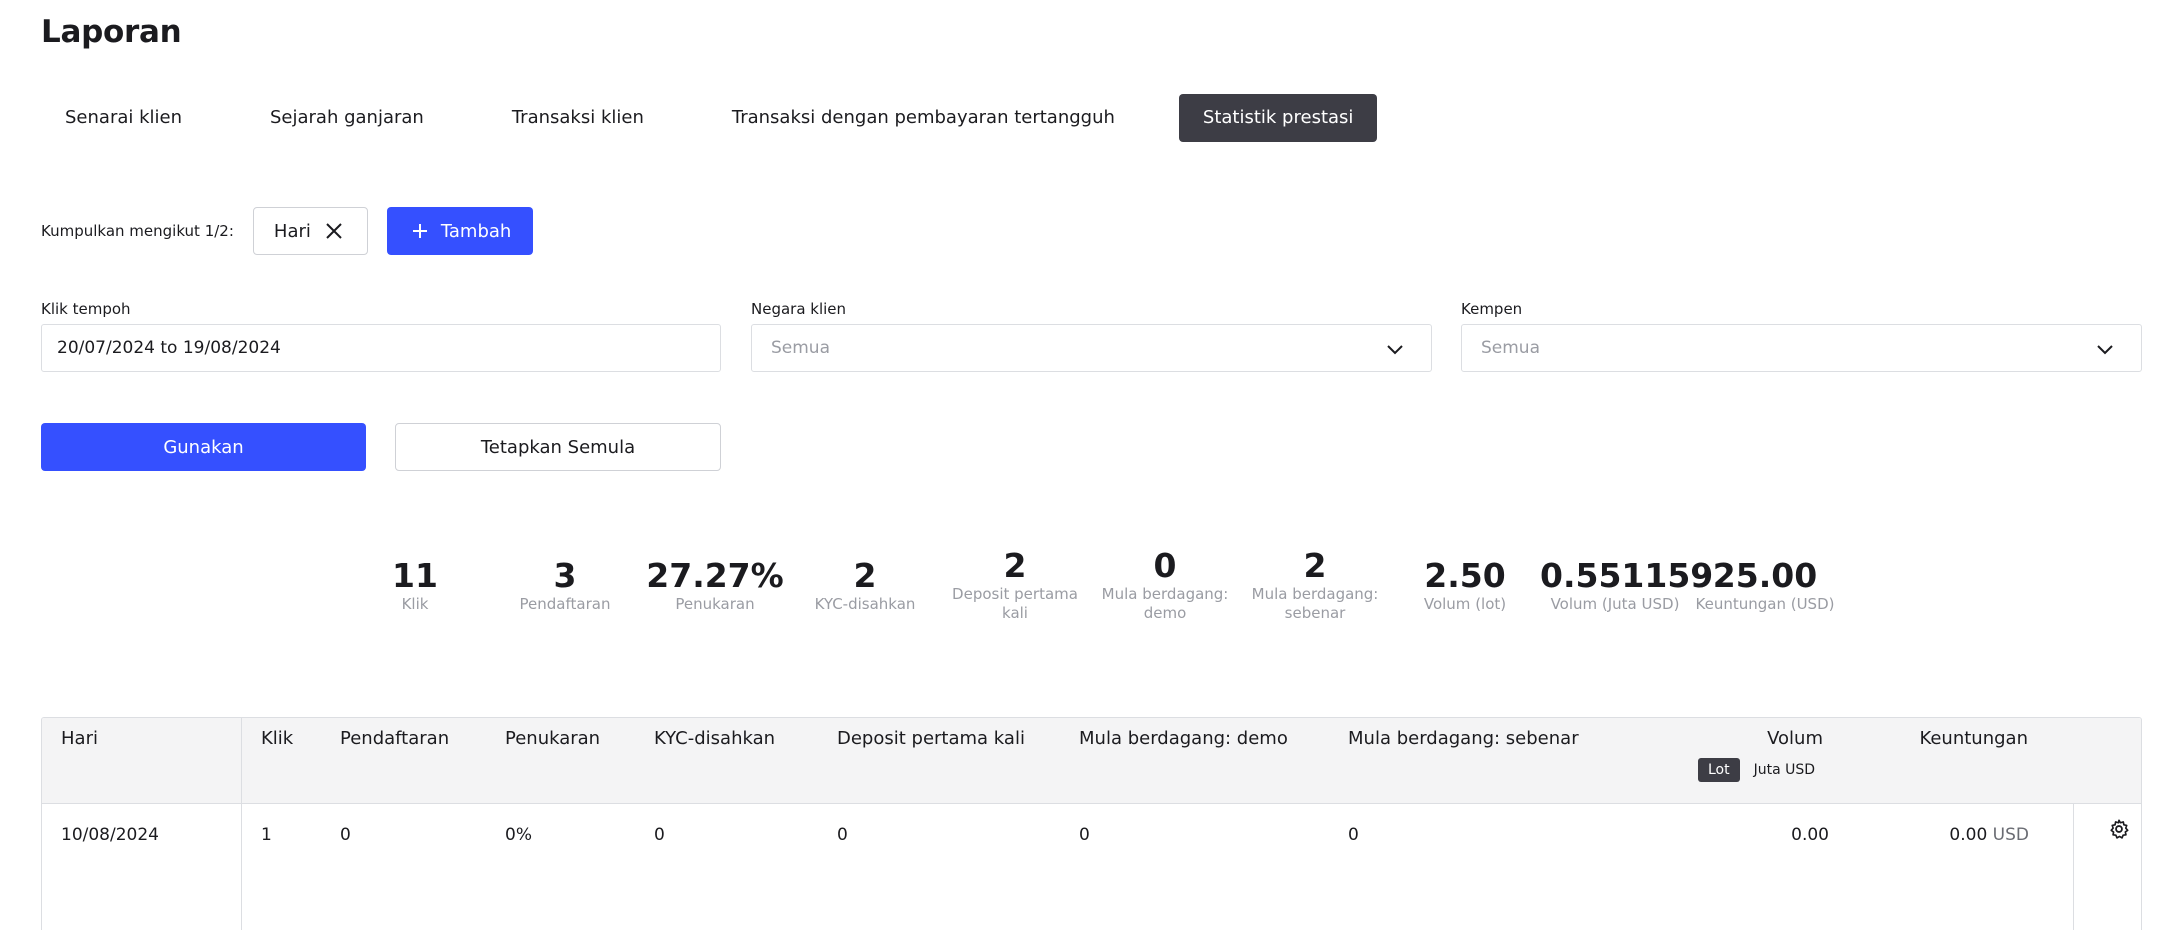 The image size is (2163, 930). I want to click on stat-label: Mula berdagang: sebenar, so click(1315, 603).